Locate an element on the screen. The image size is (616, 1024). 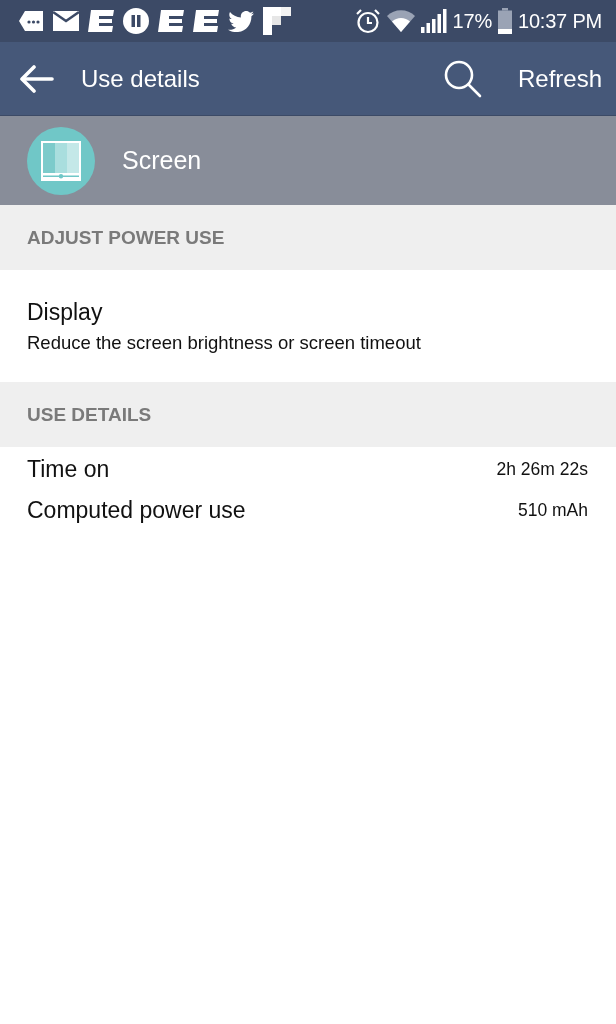
screen-app-icon is located at coordinates (61, 160).